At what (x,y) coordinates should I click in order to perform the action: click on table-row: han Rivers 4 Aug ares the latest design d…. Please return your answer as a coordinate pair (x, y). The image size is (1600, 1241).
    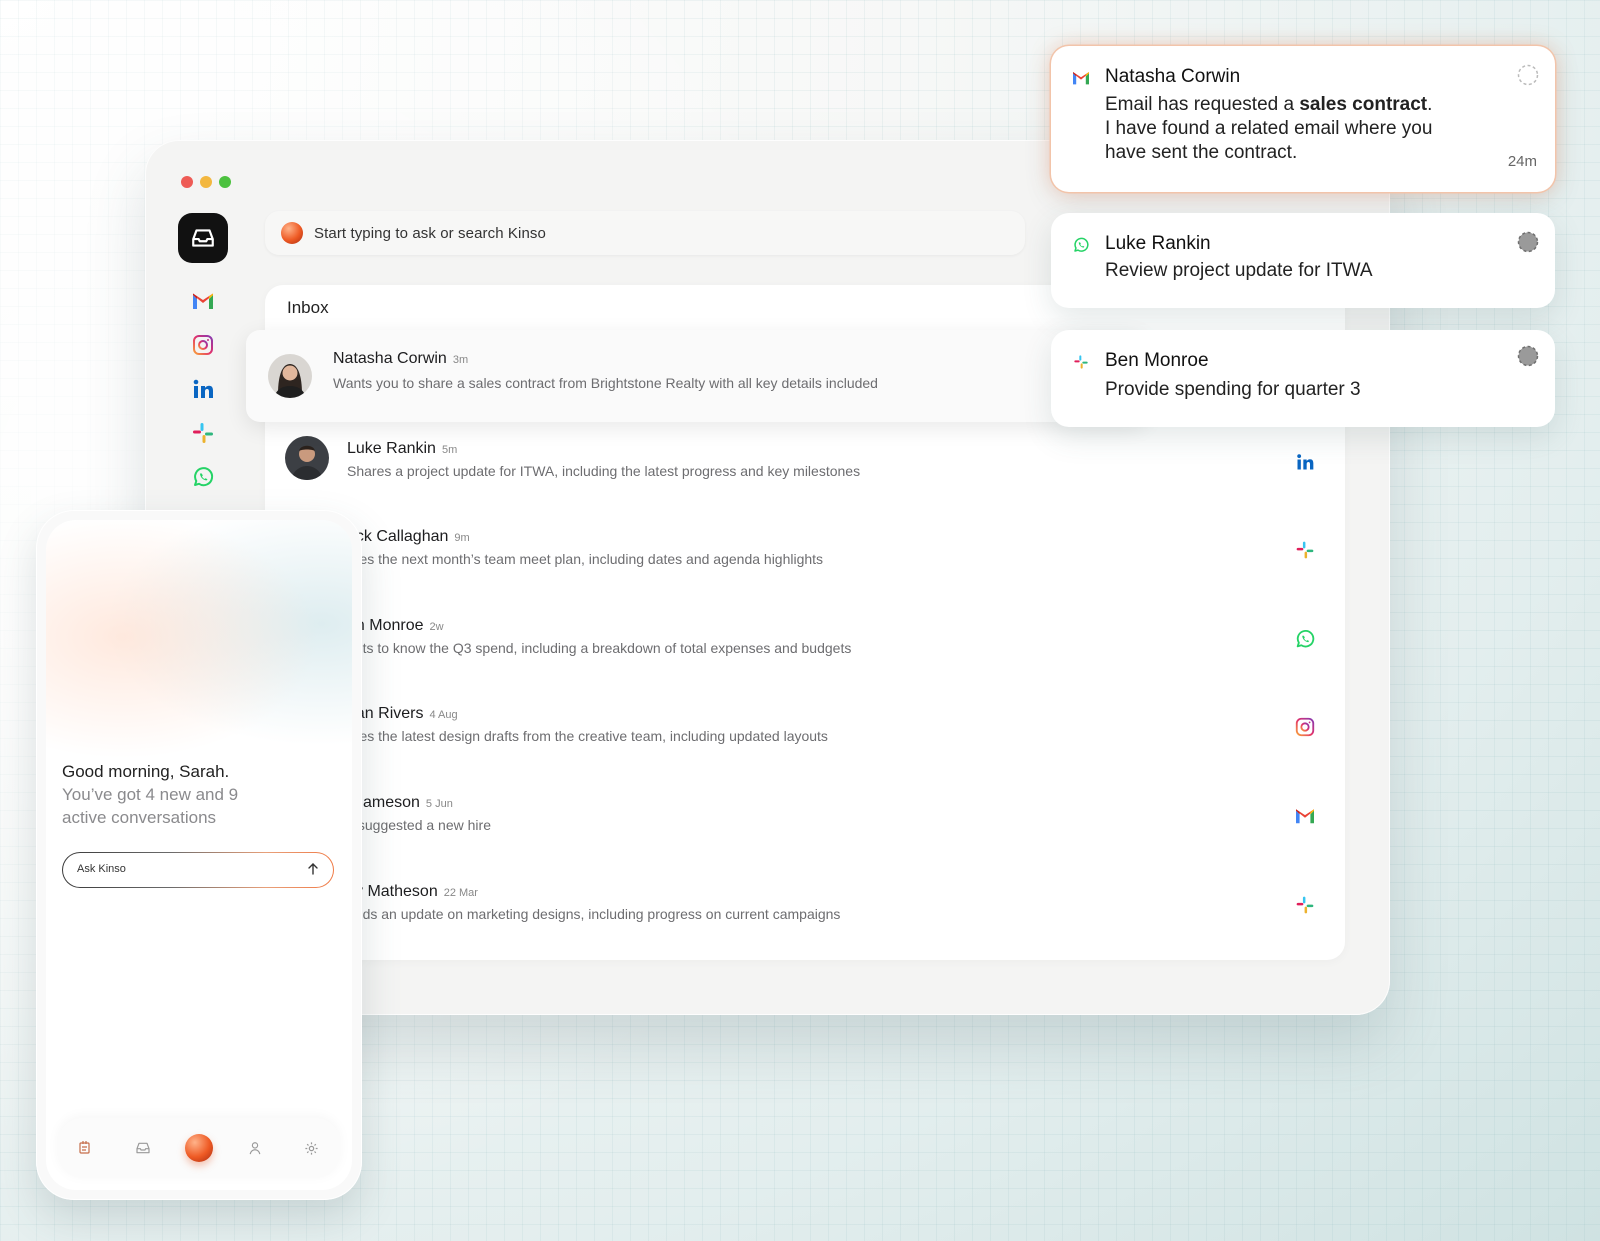
    Looking at the image, I should click on (805, 737).